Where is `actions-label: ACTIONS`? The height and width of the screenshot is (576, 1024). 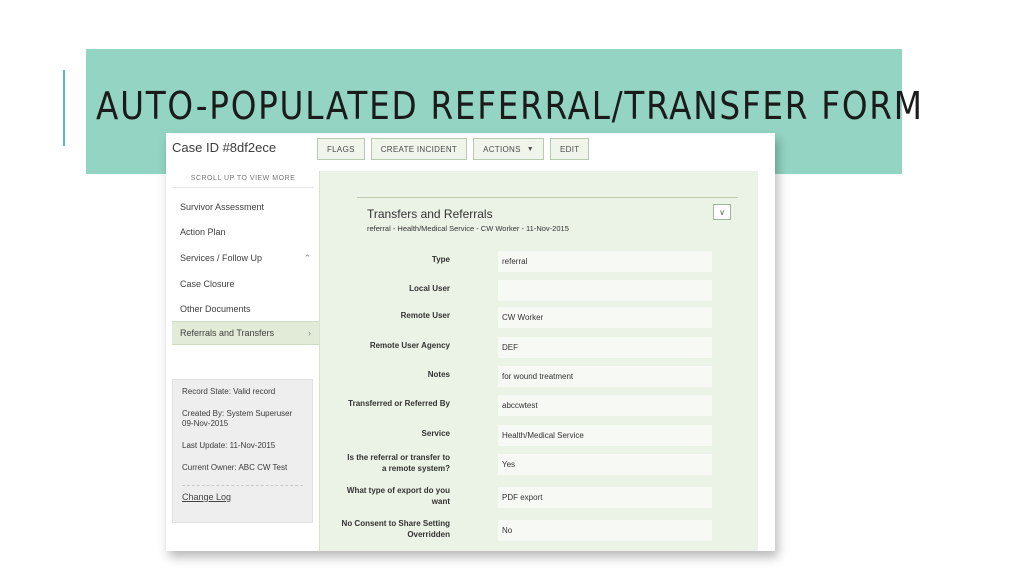
actions-label: ACTIONS is located at coordinates (502, 149).